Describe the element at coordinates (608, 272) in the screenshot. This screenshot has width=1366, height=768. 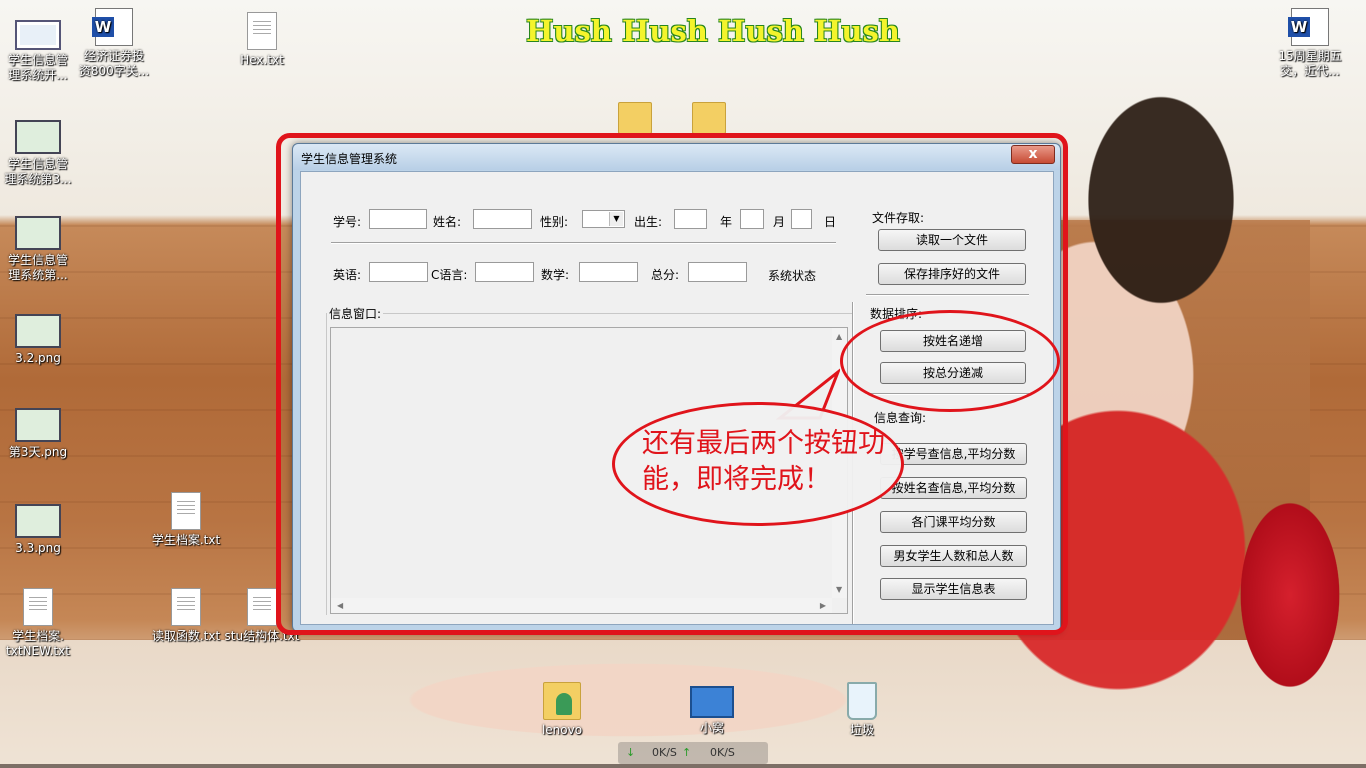
I see `math-score-input` at that location.